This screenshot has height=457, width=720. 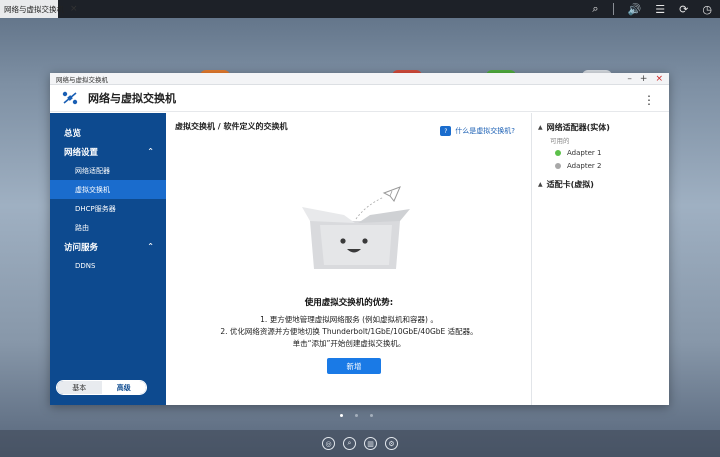 I want to click on tree-group-label: 可用的, so click(x=560, y=141).